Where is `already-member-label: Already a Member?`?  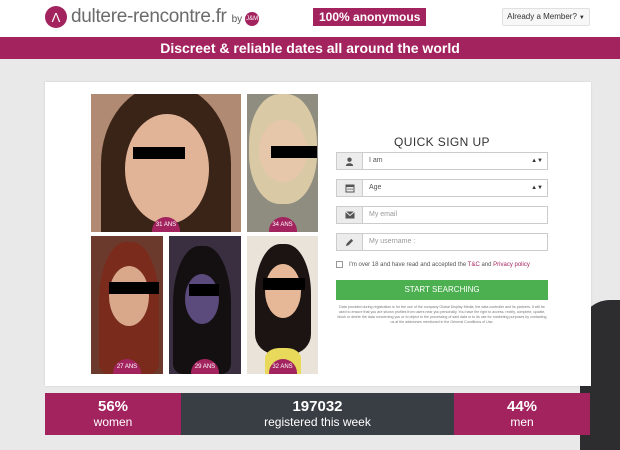 already-member-label: Already a Member? is located at coordinates (542, 16).